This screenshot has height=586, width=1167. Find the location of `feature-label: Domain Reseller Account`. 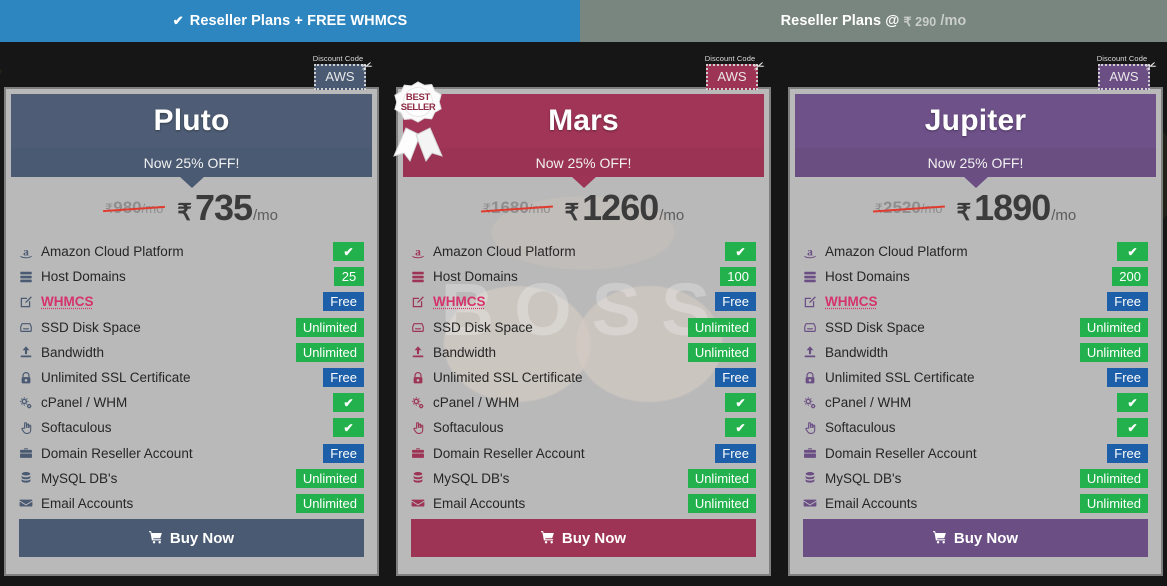

feature-label: Domain Reseller Account is located at coordinates (117, 453).